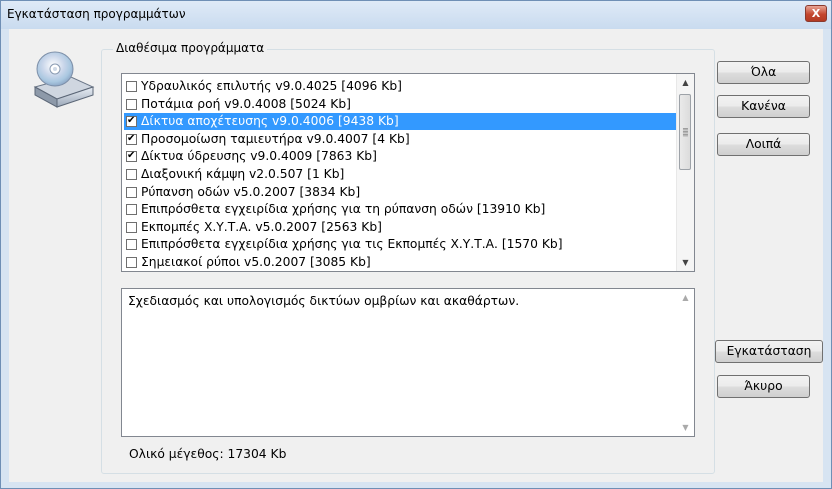  I want to click on cancel-button: Άκυρο, so click(763, 386).